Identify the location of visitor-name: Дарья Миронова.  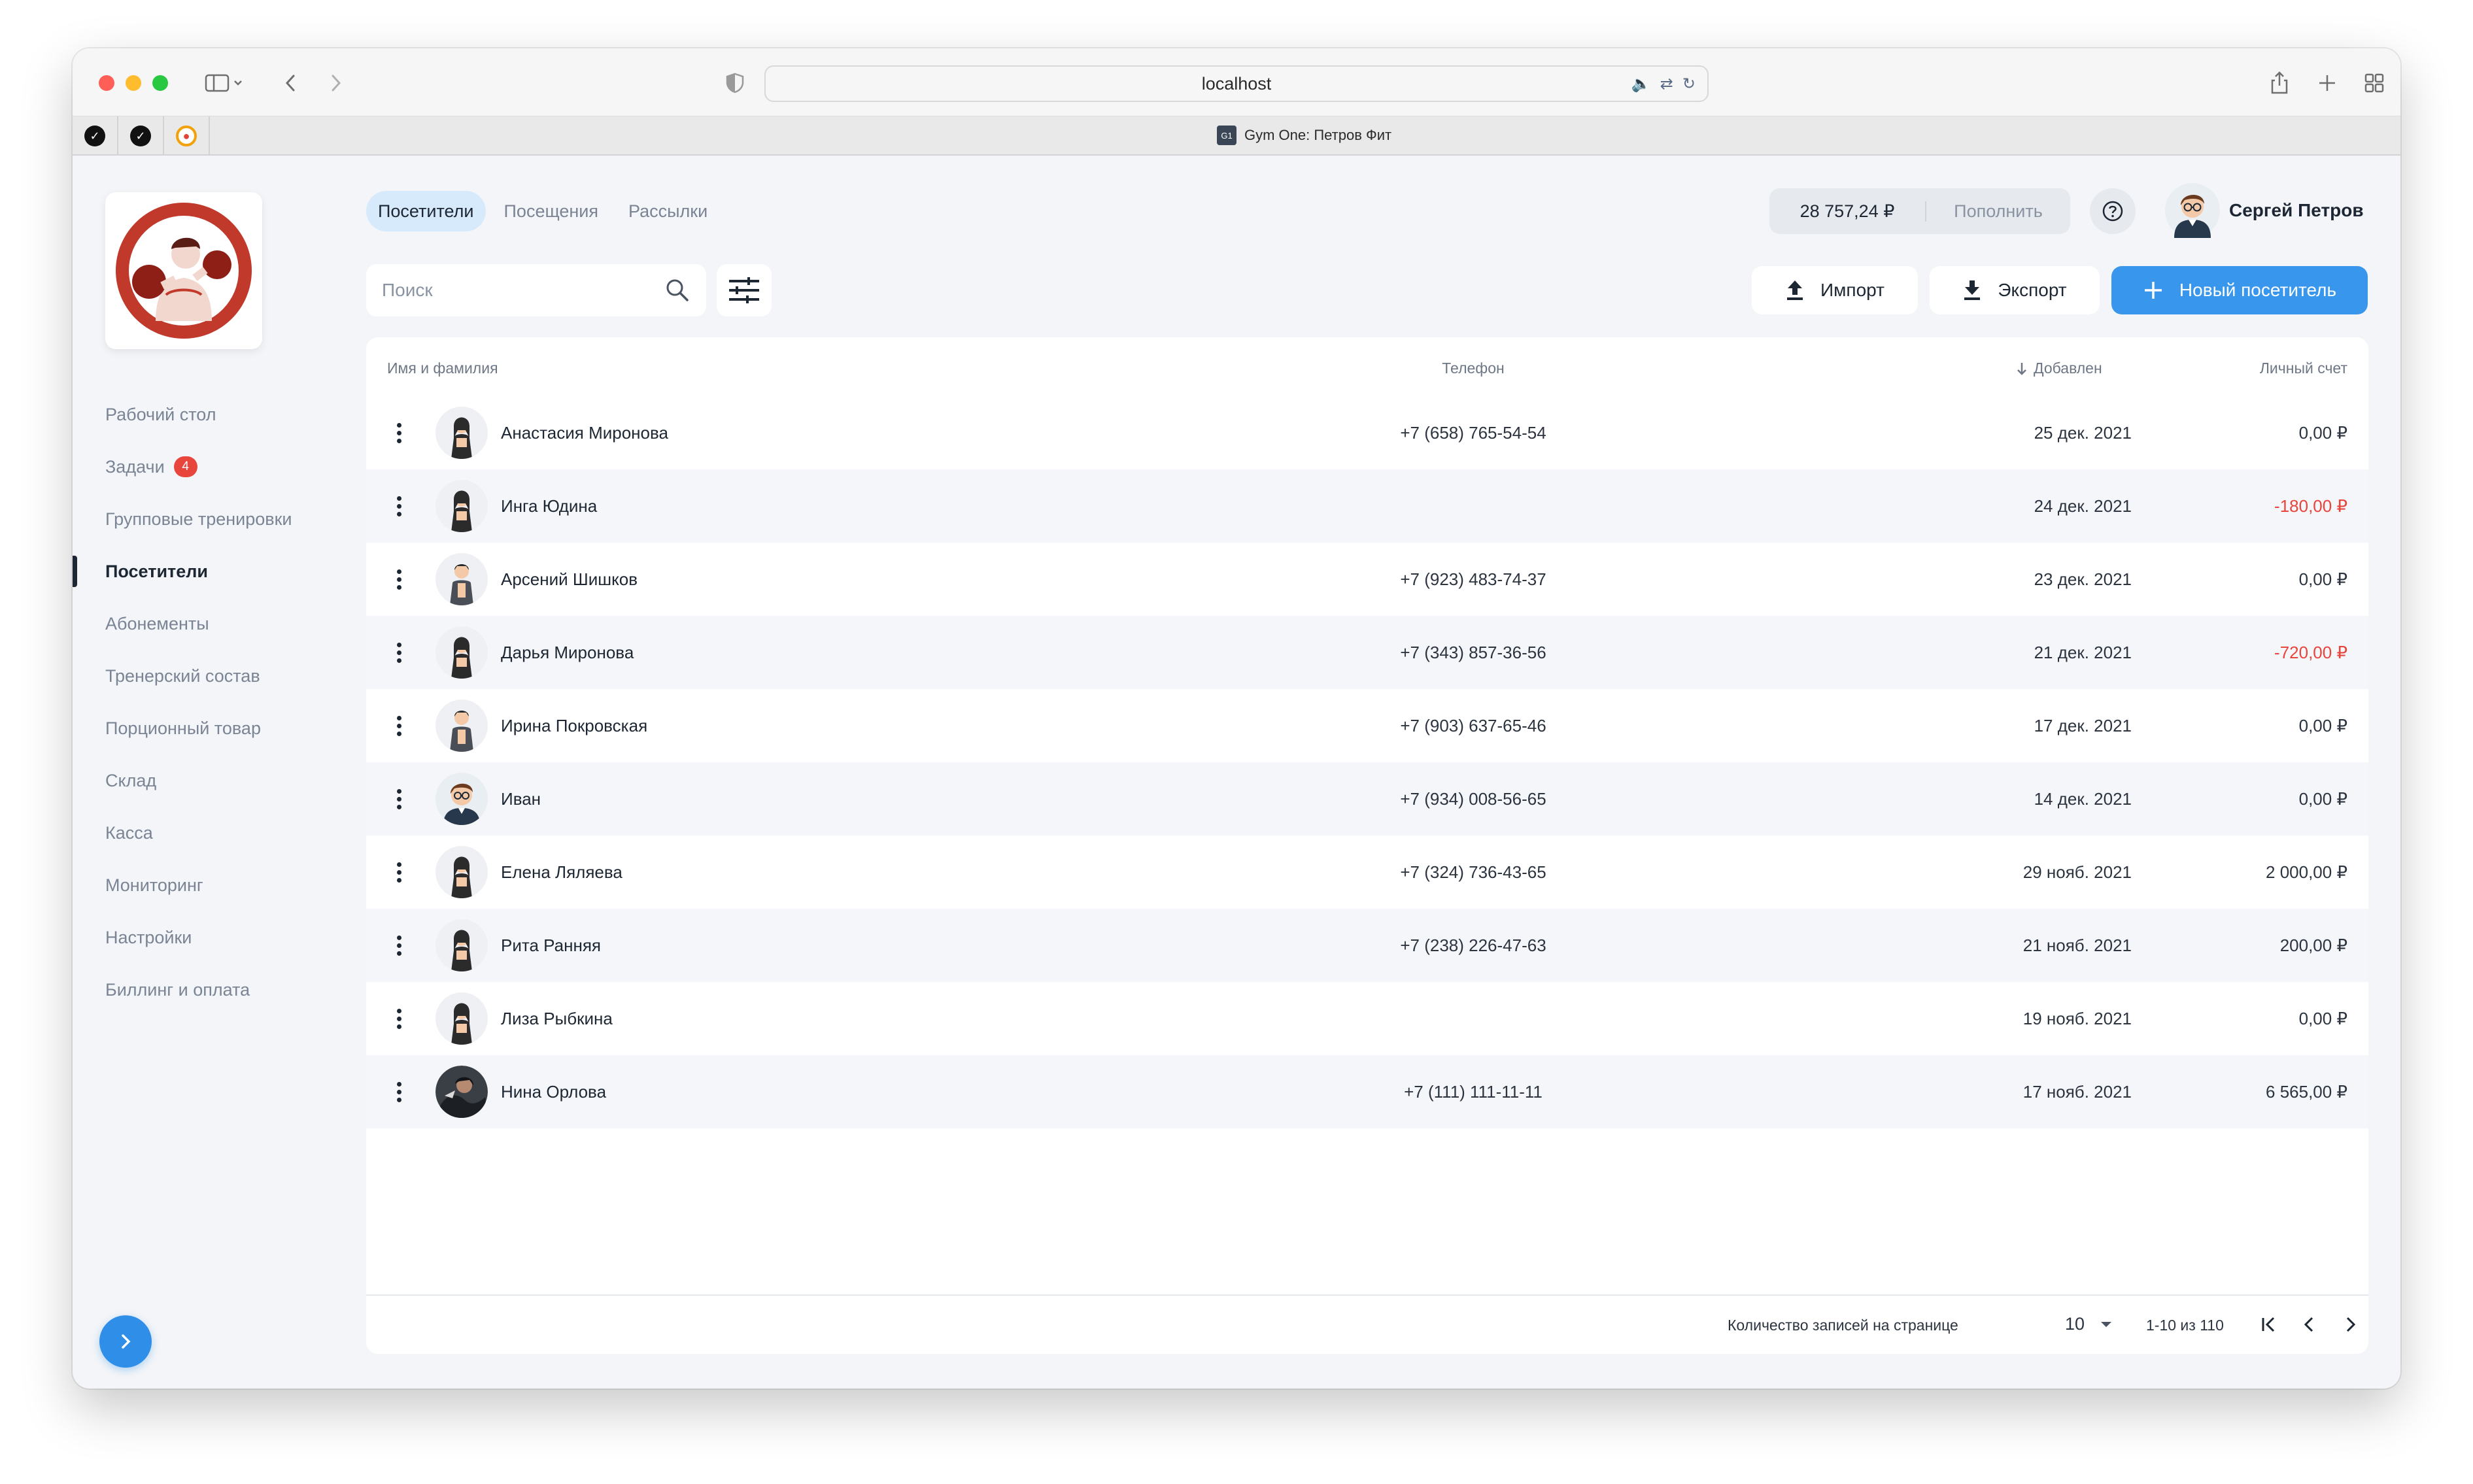
(567, 652).